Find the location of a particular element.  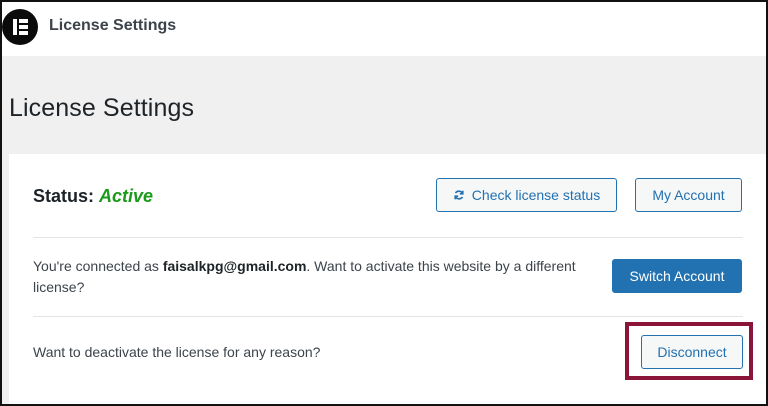

connected-email: faisalkpg@gmail.com is located at coordinates (234, 266).